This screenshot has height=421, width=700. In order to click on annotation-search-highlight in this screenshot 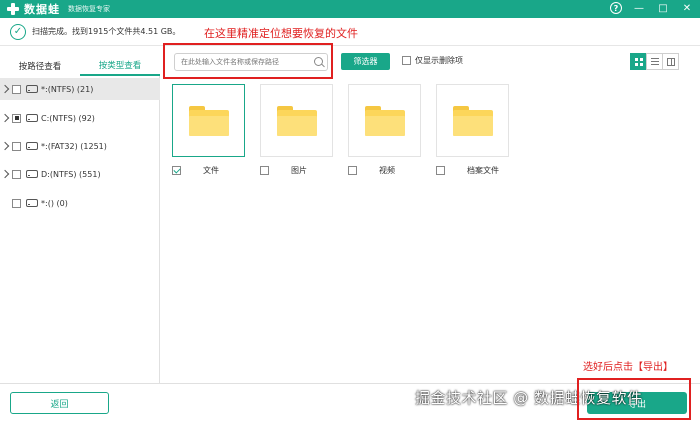, I will do `click(248, 61)`.